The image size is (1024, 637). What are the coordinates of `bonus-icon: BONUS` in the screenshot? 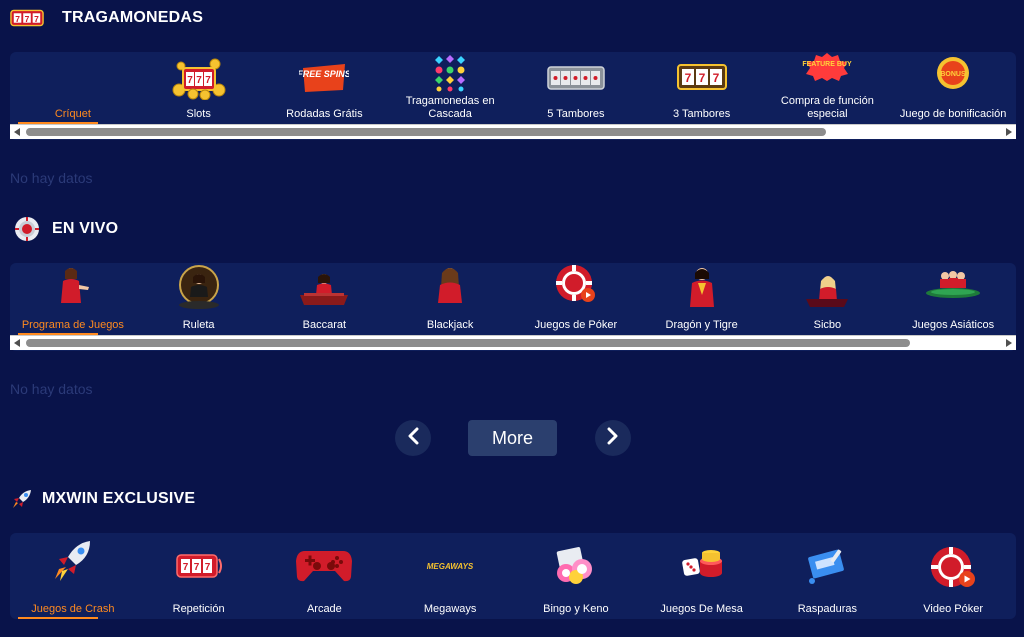 It's located at (953, 75).